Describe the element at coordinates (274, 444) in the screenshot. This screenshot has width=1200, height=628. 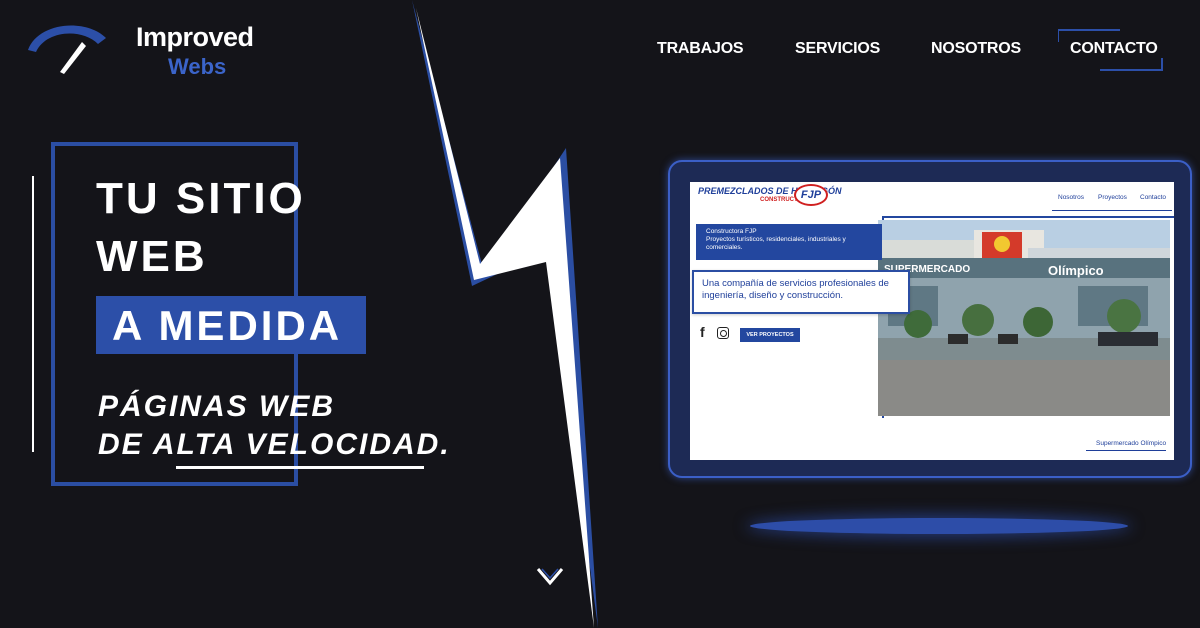
I see `hero-subtitle-line2: DE ALTA VELOCIDAD.` at that location.